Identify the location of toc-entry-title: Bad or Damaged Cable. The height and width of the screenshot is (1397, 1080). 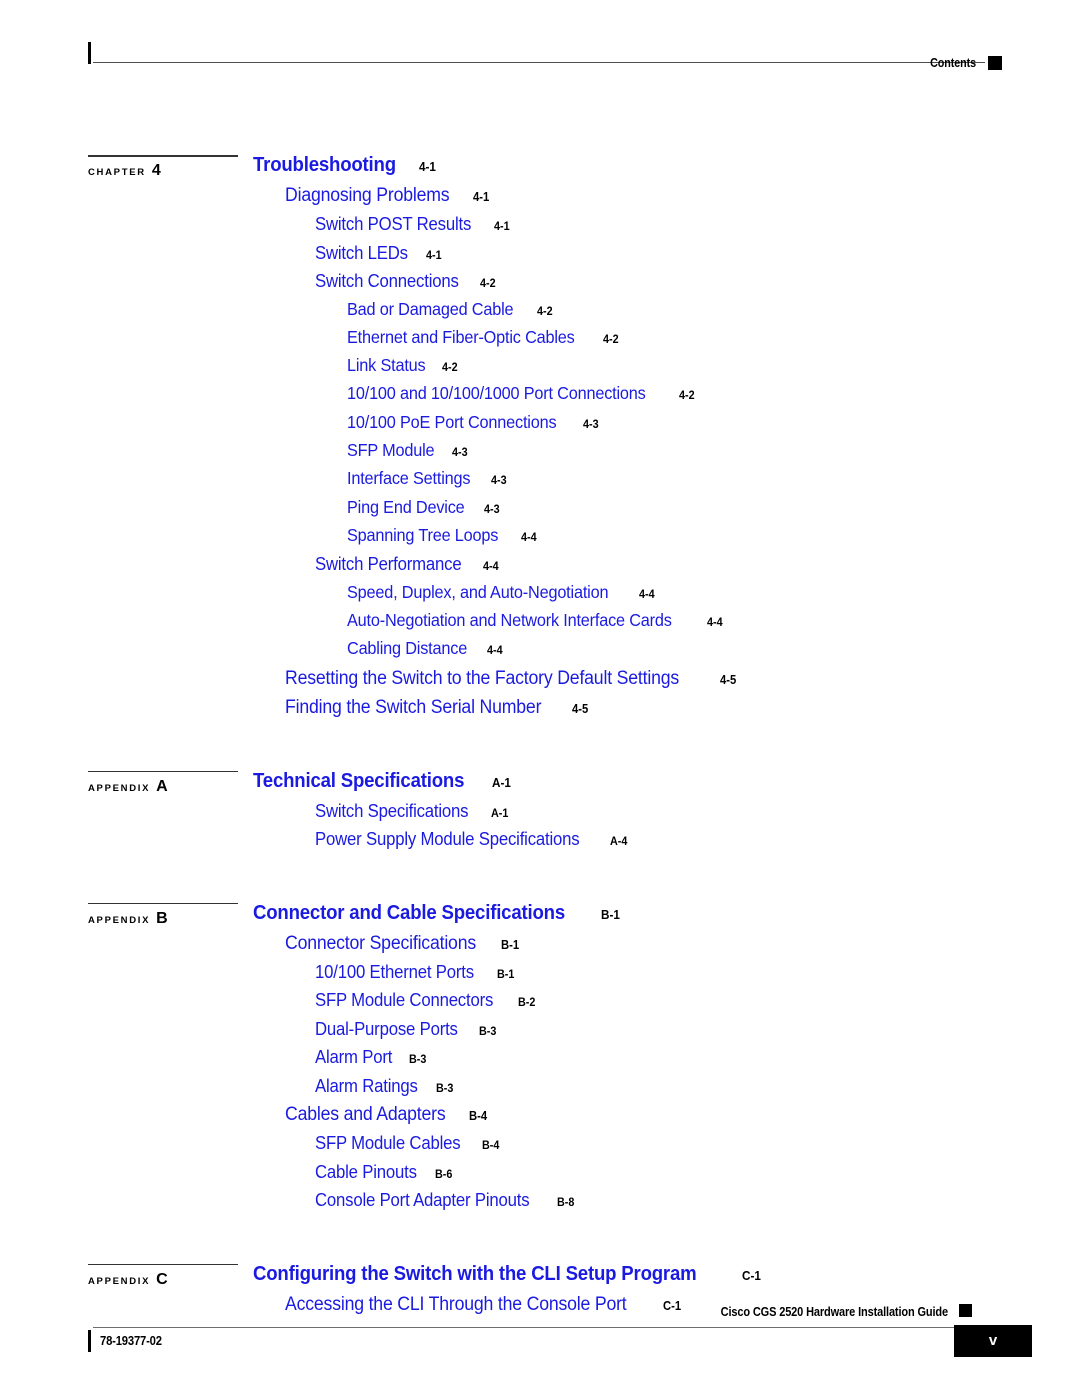
(430, 309).